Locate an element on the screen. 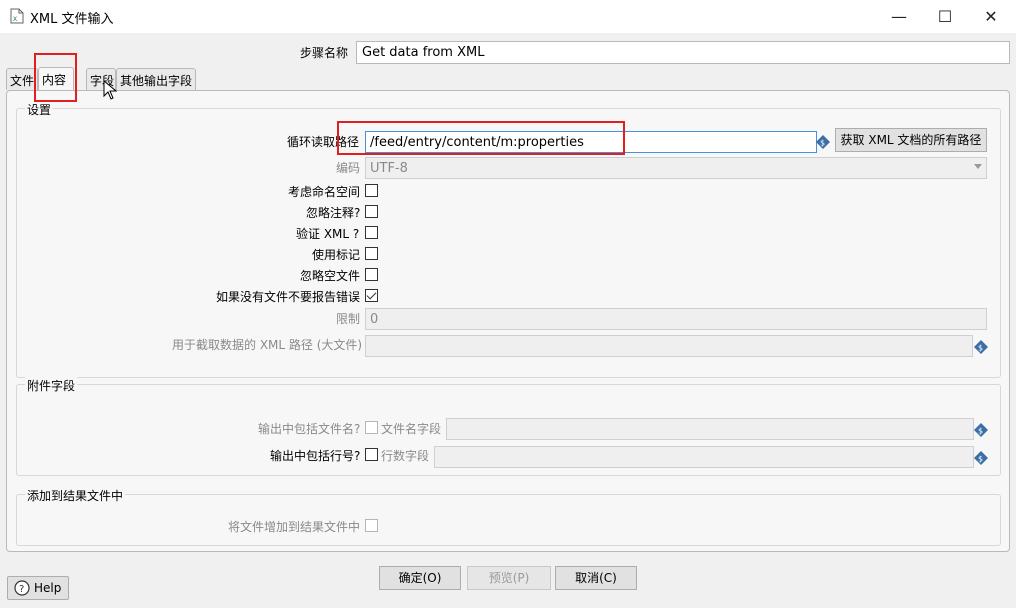 The width and height of the screenshot is (1016, 608). use-token-checkbox is located at coordinates (371, 253).